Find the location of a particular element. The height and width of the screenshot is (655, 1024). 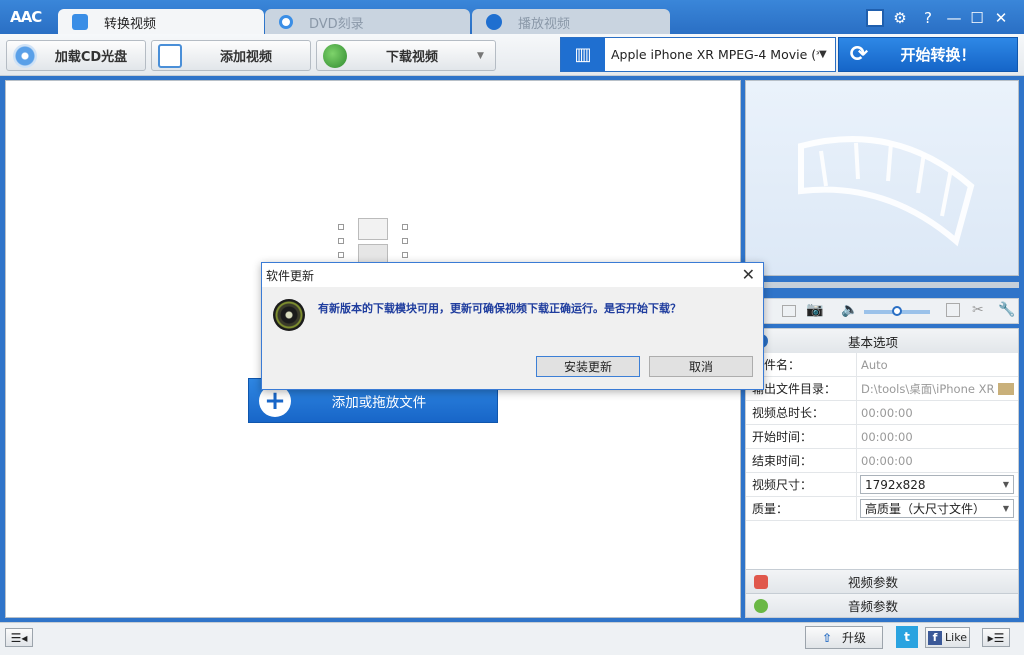

globe-icon is located at coordinates (335, 55).